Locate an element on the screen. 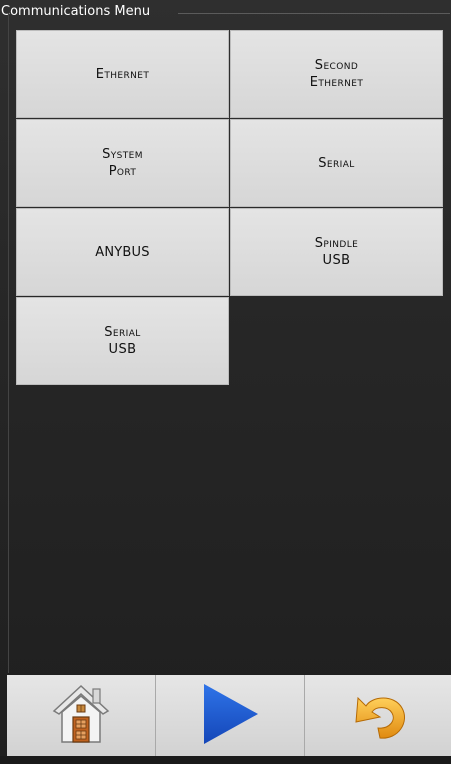 The height and width of the screenshot is (764, 451). second-ethernet-button: Second Ethernet is located at coordinates (336, 74).